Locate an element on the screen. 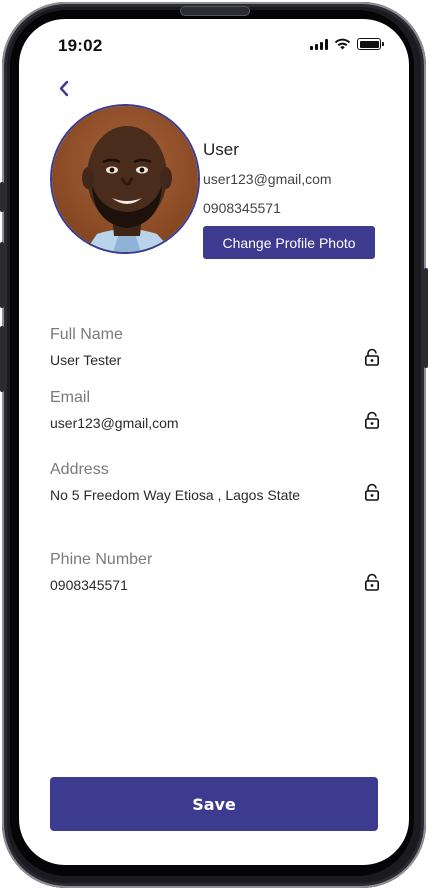 This screenshot has height=890, width=428. profile-phone: 0908345571 is located at coordinates (242, 208).